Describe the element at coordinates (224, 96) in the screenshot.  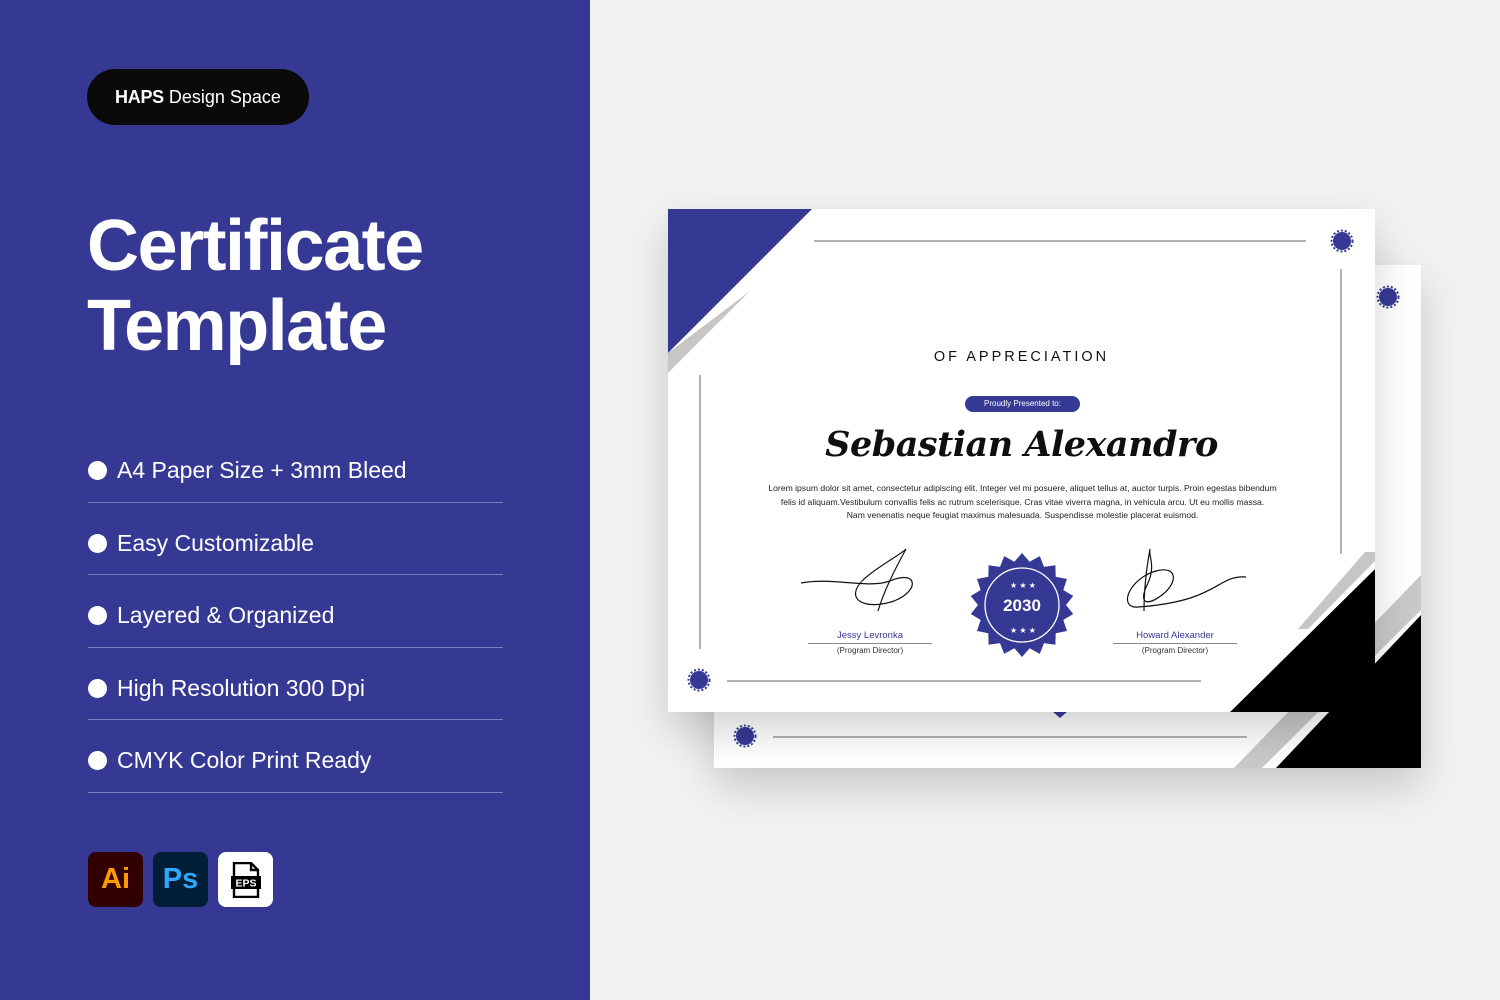
I see `brand-rest: Design Space` at that location.